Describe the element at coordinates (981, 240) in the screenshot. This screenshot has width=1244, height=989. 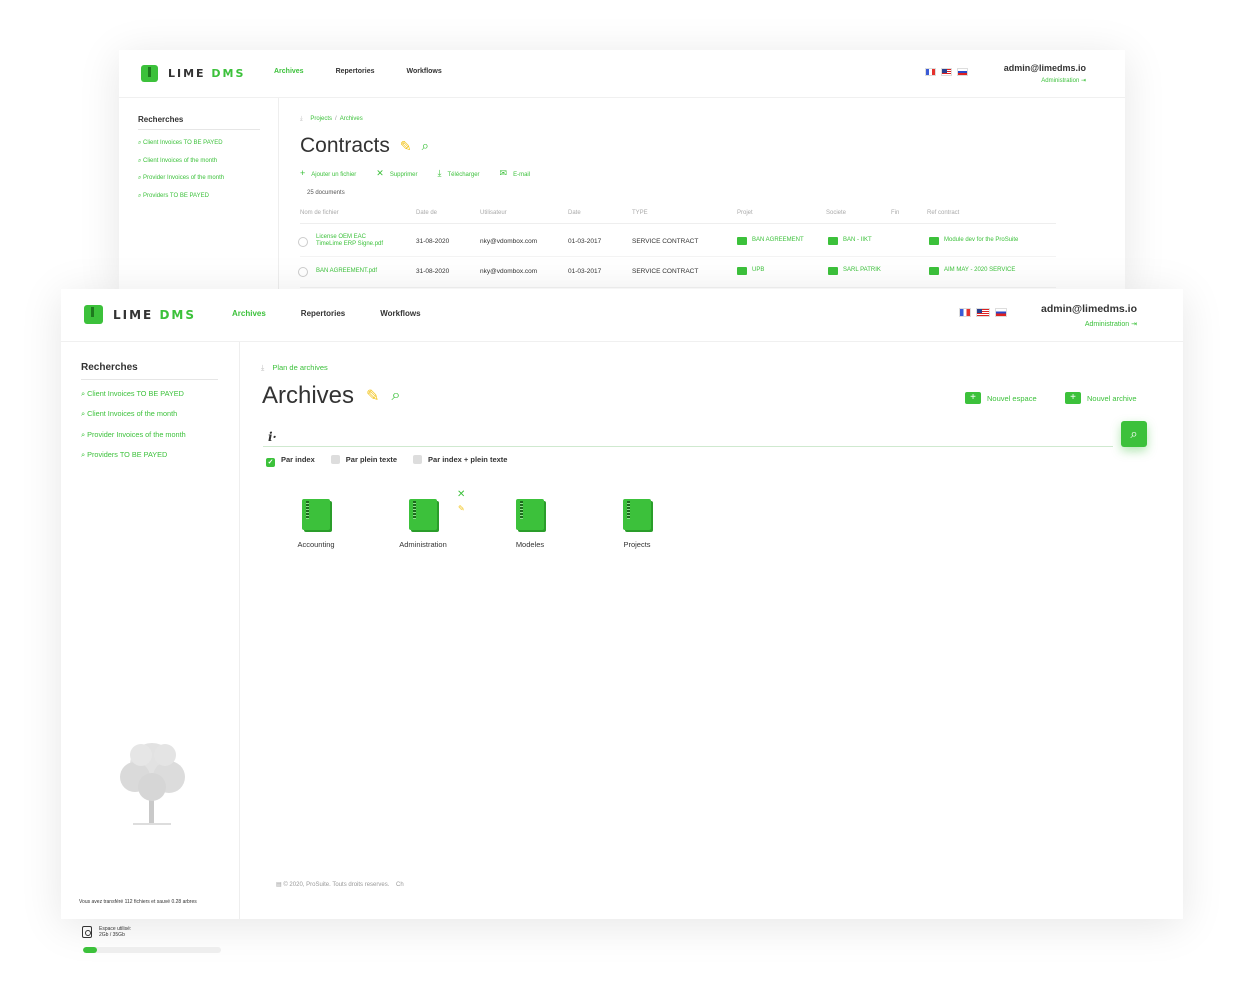
I see `ref-label: Module dev for the ProSuite` at that location.